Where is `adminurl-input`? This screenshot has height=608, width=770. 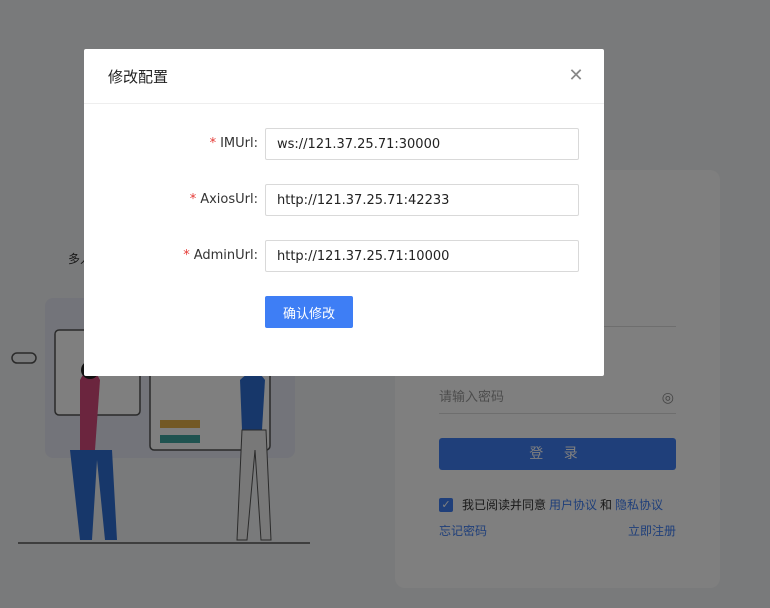
adminurl-input is located at coordinates (422, 256).